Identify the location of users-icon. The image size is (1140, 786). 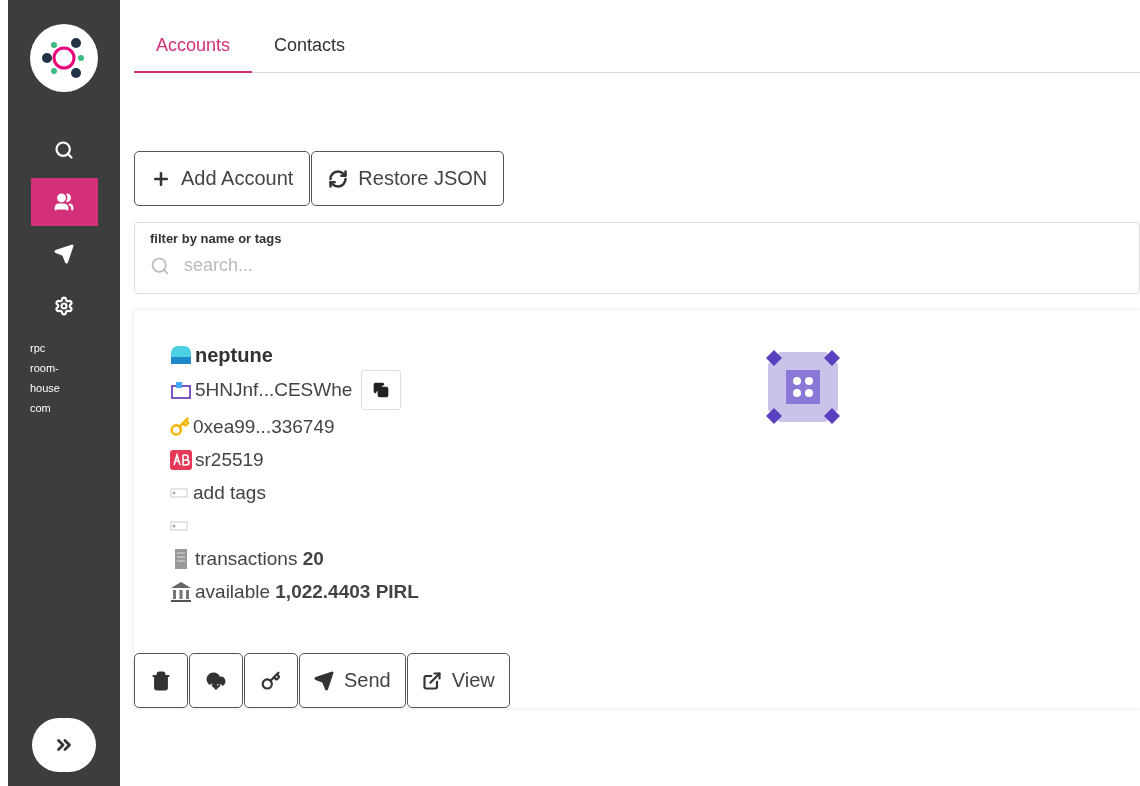
(64, 202).